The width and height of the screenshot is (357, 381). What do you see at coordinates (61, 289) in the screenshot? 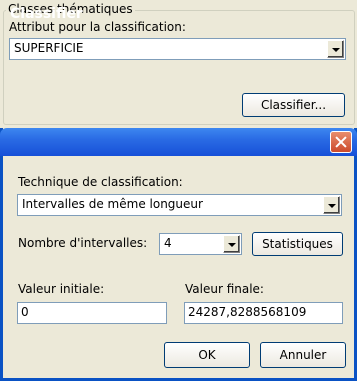
I see `start-value-label: Valeur initiale:` at bounding box center [61, 289].